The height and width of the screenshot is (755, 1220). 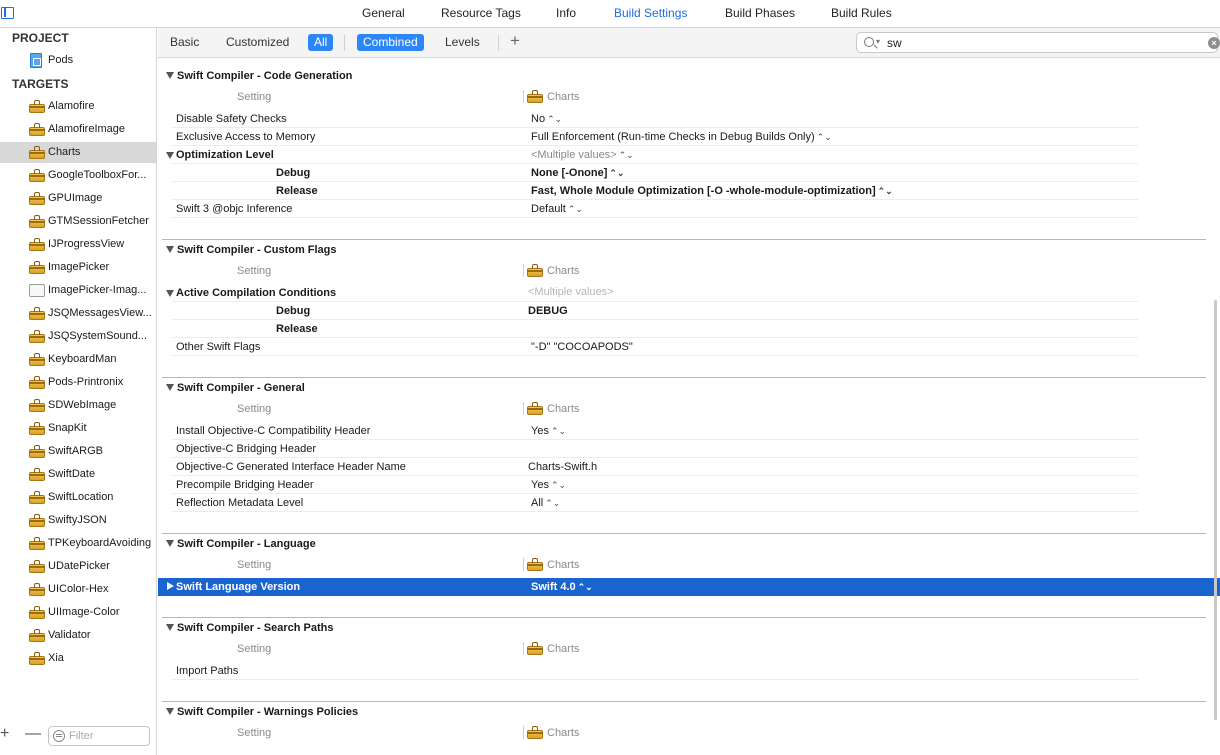 What do you see at coordinates (689, 119) in the screenshot?
I see `setting-row: Disable Safety Checks No ⌃⌄` at bounding box center [689, 119].